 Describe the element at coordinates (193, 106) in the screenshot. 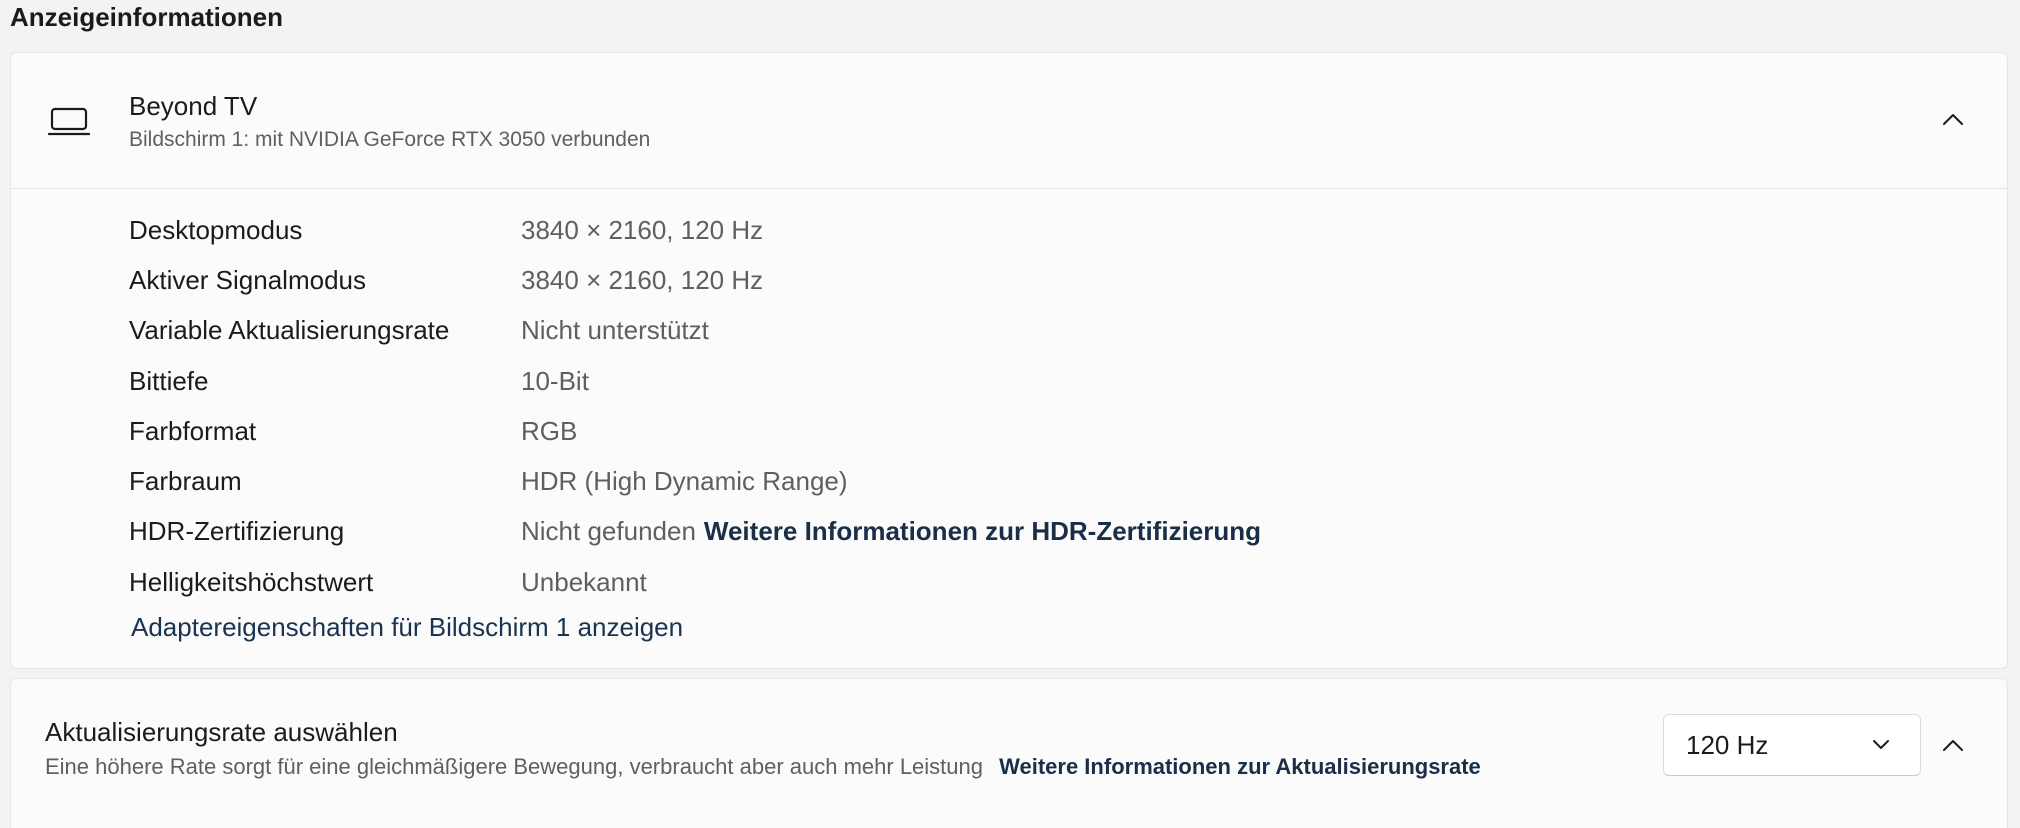

I see `display-name: Beyond TV` at that location.